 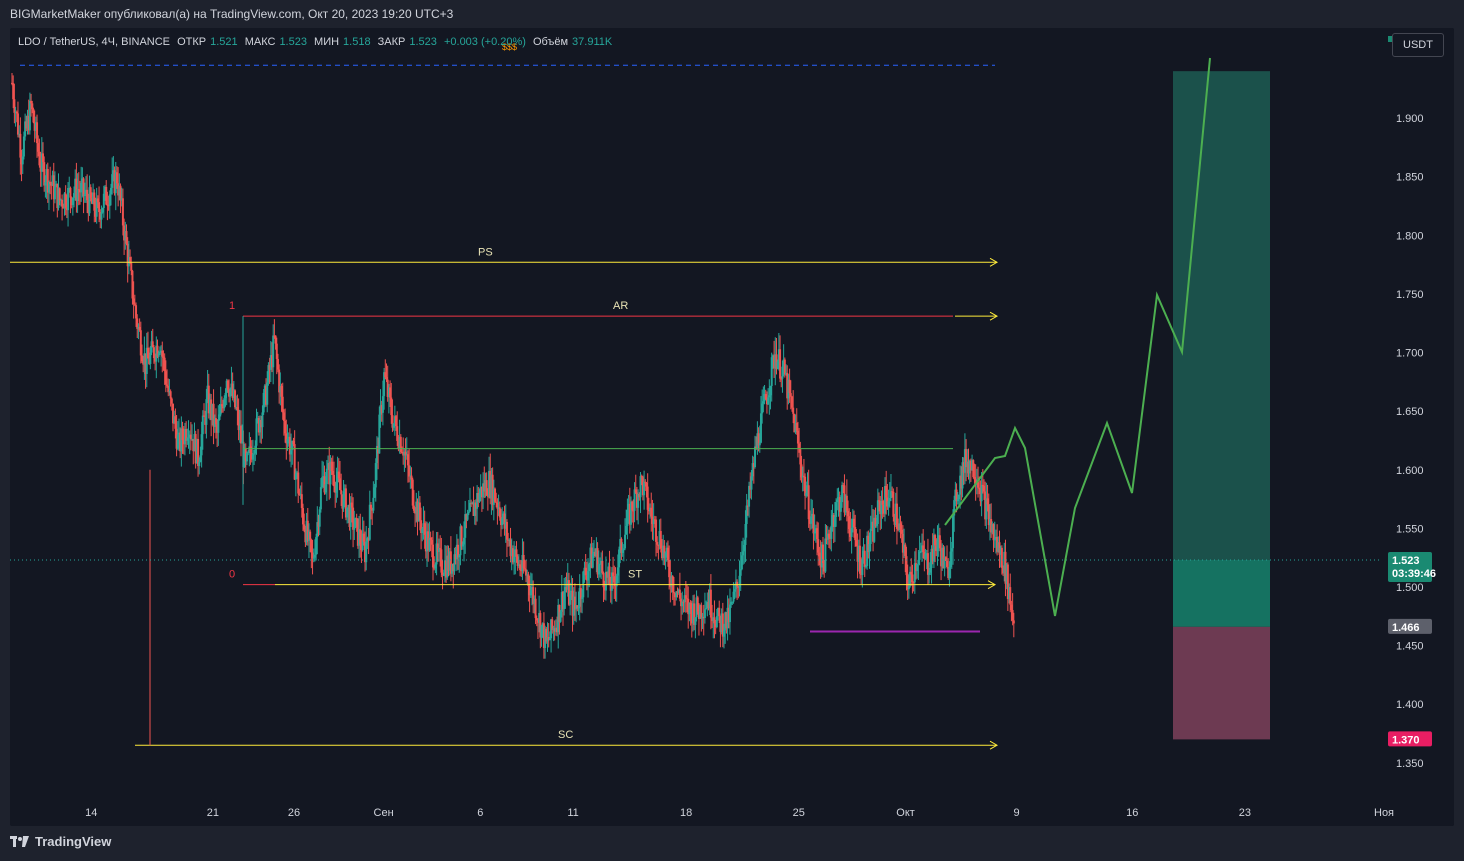 I want to click on legend-low-label: МИН, so click(x=327, y=42).